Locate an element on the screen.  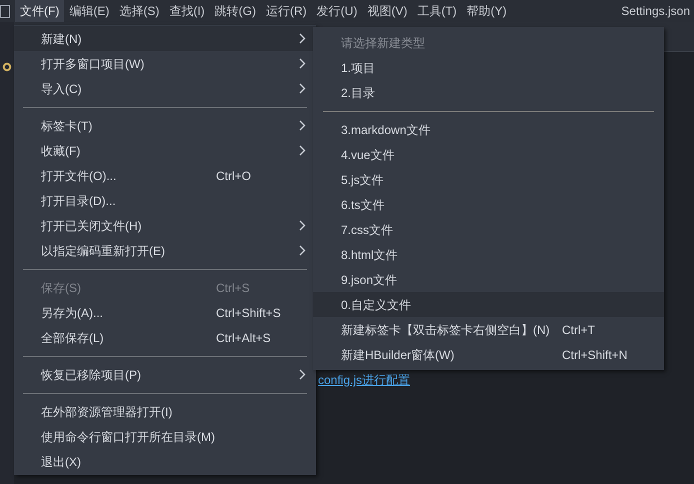
menu-item: 全部保存(L) Ctrl+Alt+S is located at coordinates (165, 337).